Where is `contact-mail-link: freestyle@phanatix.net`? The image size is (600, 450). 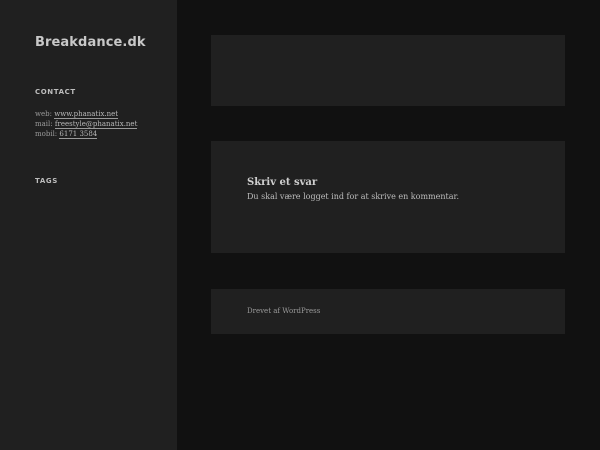 contact-mail-link: freestyle@phanatix.net is located at coordinates (96, 124).